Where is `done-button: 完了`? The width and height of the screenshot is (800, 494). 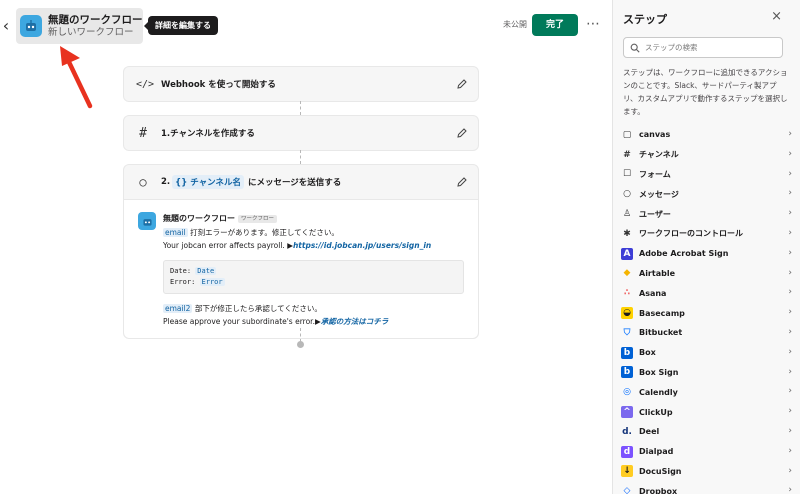 done-button: 完了 is located at coordinates (555, 25).